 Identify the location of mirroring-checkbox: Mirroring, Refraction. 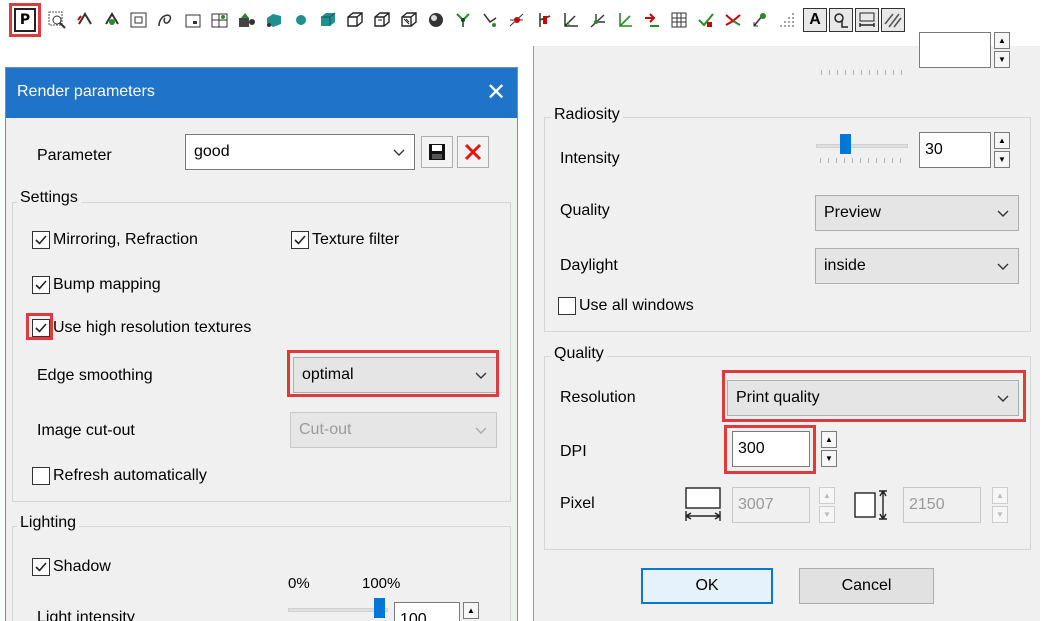
(115, 240).